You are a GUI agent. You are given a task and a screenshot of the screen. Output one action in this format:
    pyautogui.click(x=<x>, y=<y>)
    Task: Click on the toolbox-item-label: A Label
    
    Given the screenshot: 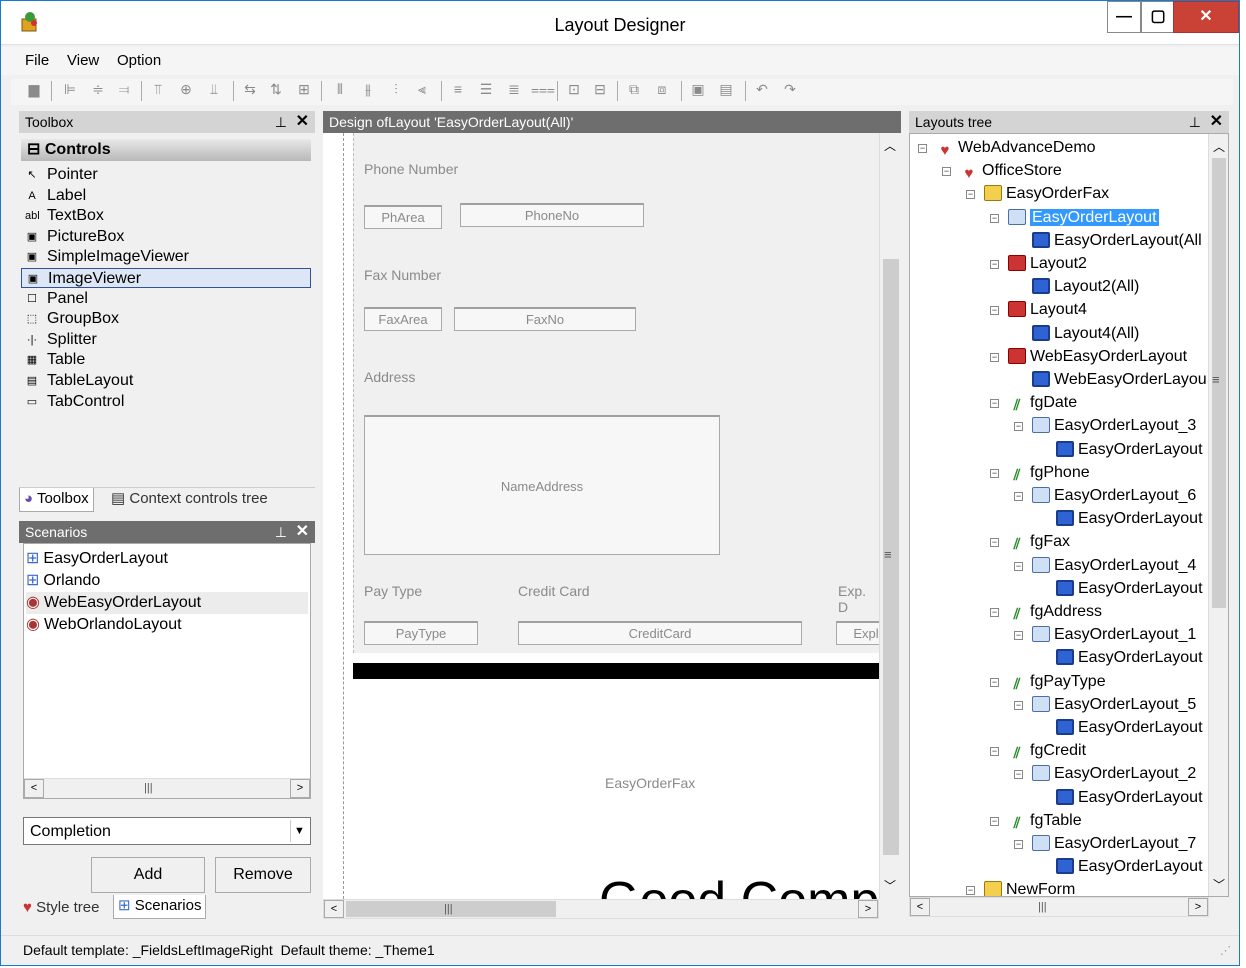 What is the action you would take?
    pyautogui.click(x=57, y=196)
    